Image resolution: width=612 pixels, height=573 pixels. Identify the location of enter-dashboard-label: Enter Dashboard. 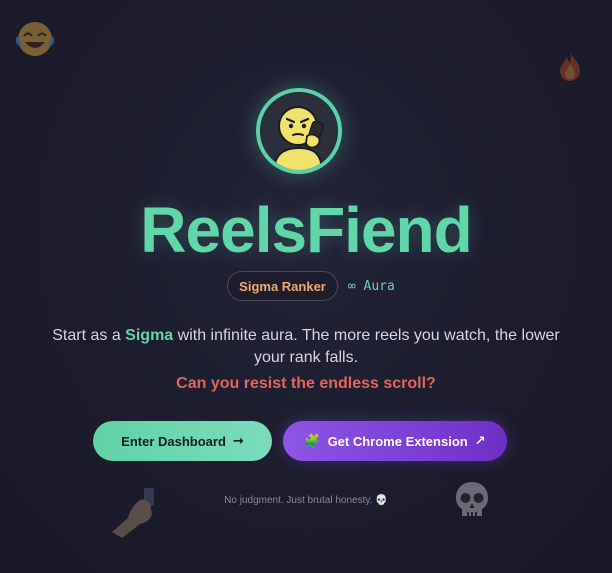
(173, 441).